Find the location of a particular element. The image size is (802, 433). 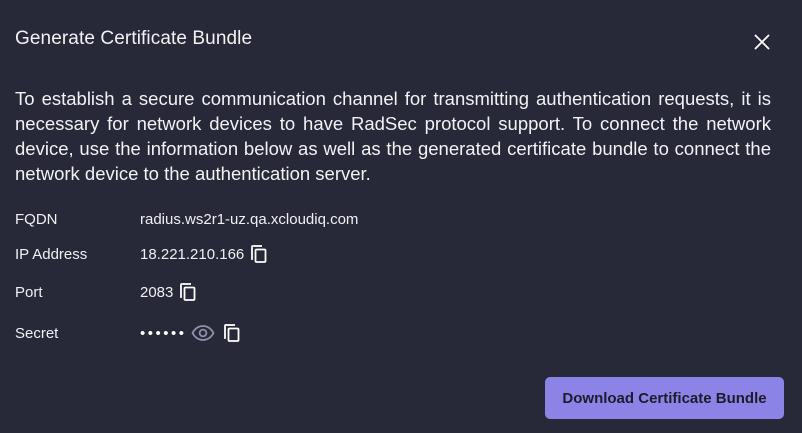

ip-address-value: 18.221.210.166 is located at coordinates (192, 254).